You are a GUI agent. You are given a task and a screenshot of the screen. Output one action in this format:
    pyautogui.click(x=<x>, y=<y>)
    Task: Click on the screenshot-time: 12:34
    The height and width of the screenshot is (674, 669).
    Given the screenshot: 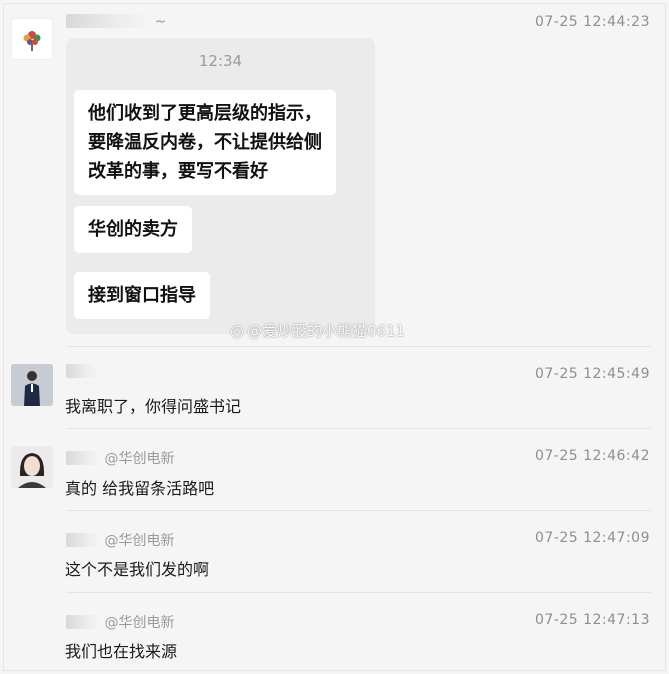 What is the action you would take?
    pyautogui.click(x=220, y=61)
    